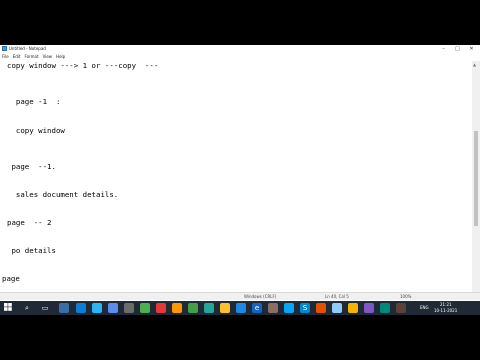 Image resolution: width=480 pixels, height=360 pixels. I want to click on search-icon: ⌕, so click(27, 308).